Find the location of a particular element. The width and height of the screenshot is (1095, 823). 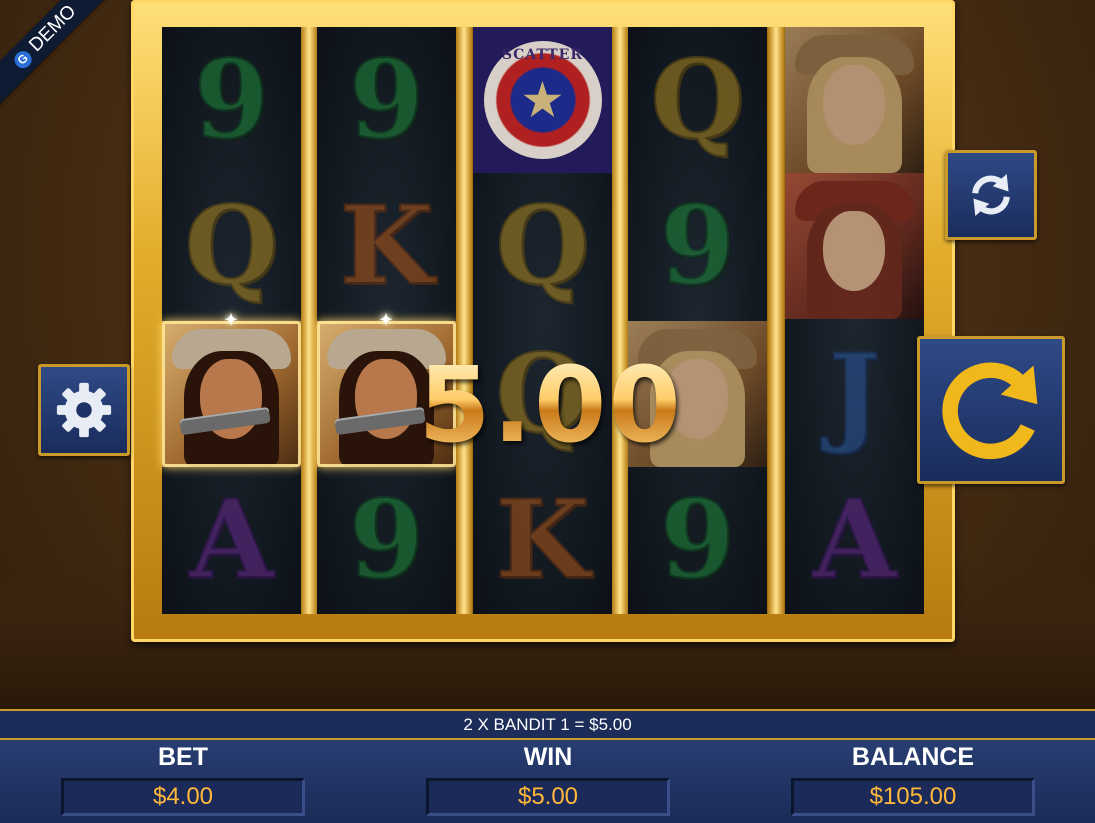

refresh-arrows-icon is located at coordinates (991, 195).